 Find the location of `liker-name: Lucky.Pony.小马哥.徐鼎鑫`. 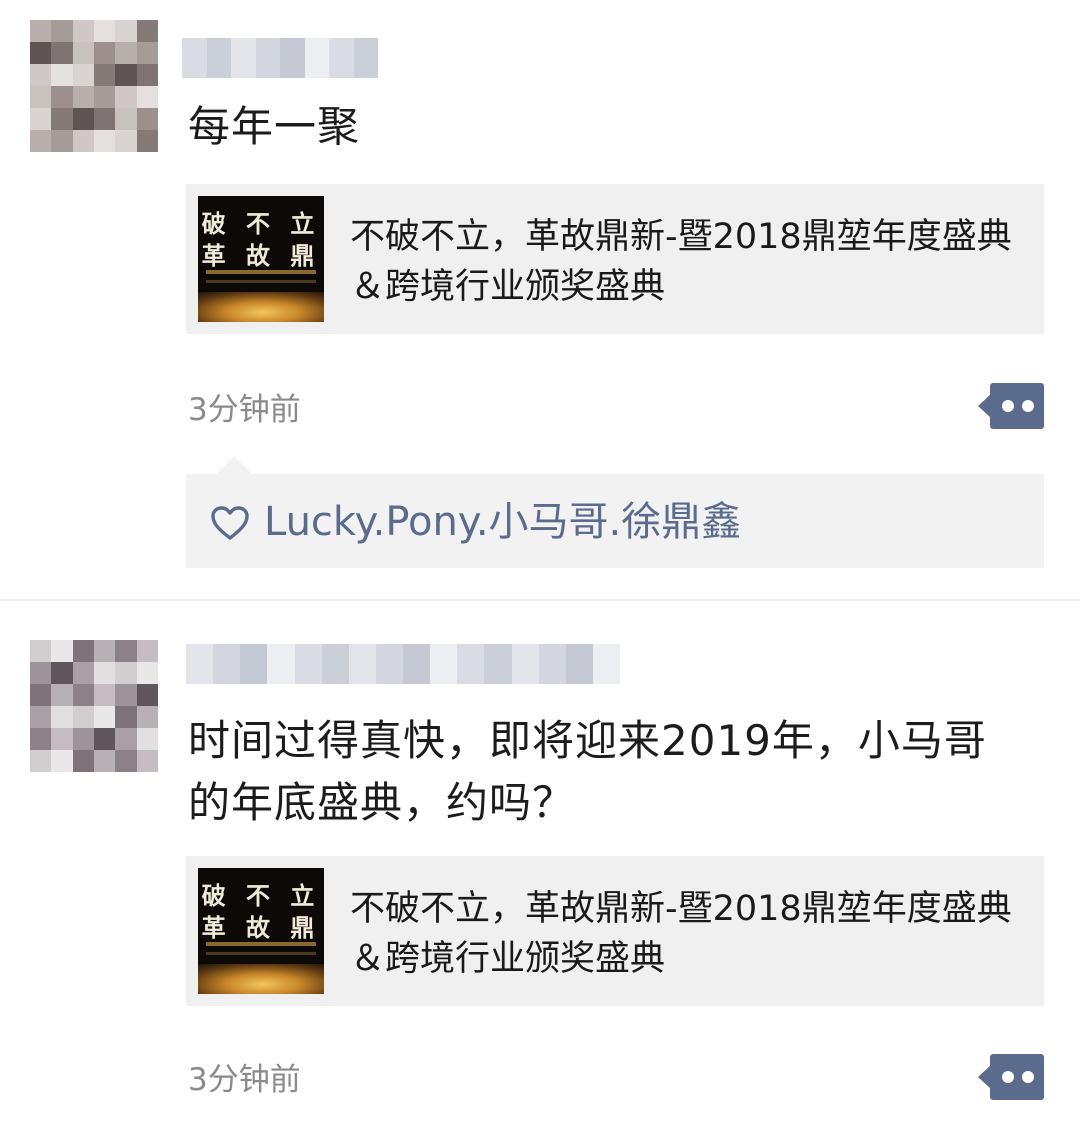

liker-name: Lucky.Pony.小马哥.徐鼎鑫 is located at coordinates (502, 522).